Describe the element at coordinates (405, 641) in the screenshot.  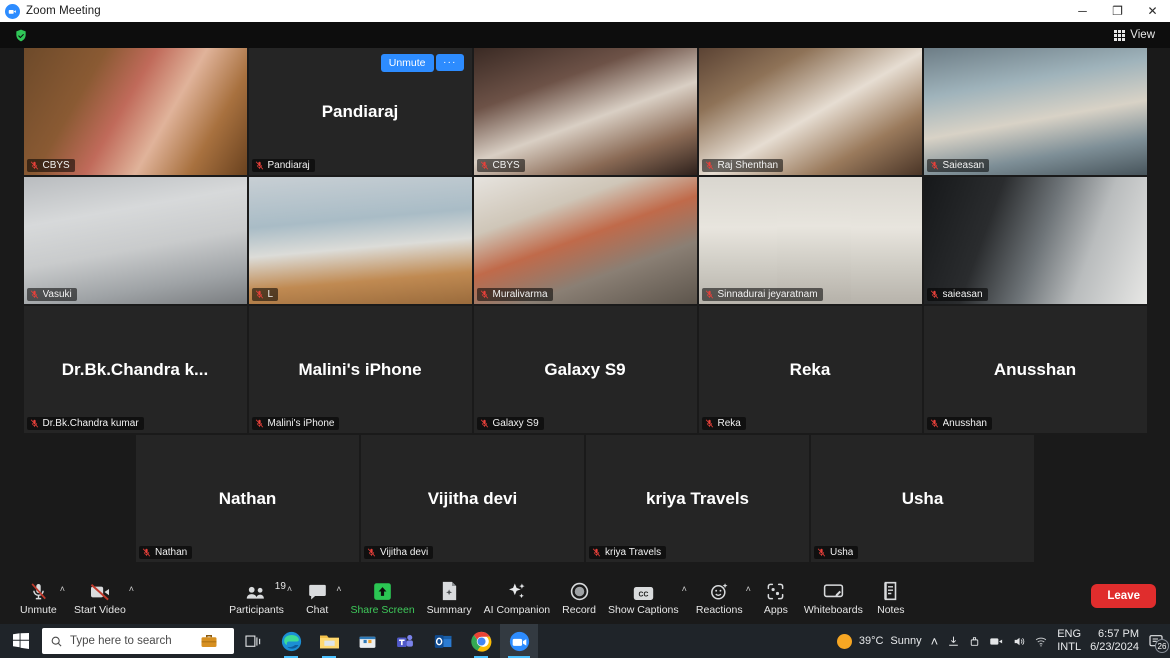
I see `teams-icon` at that location.